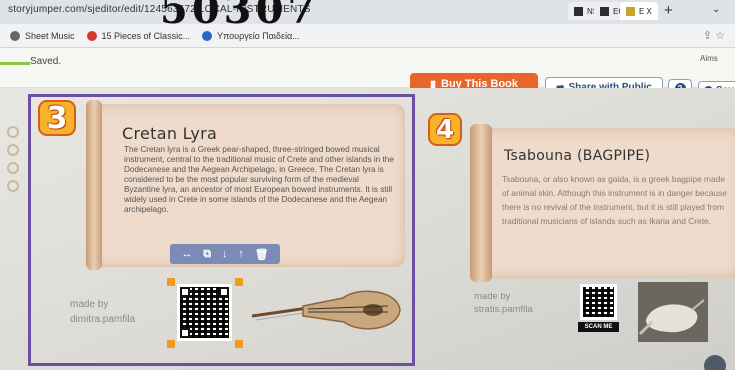 This screenshot has width=735, height=370. What do you see at coordinates (715, 362) in the screenshot?
I see `next-page-button` at bounding box center [715, 362].